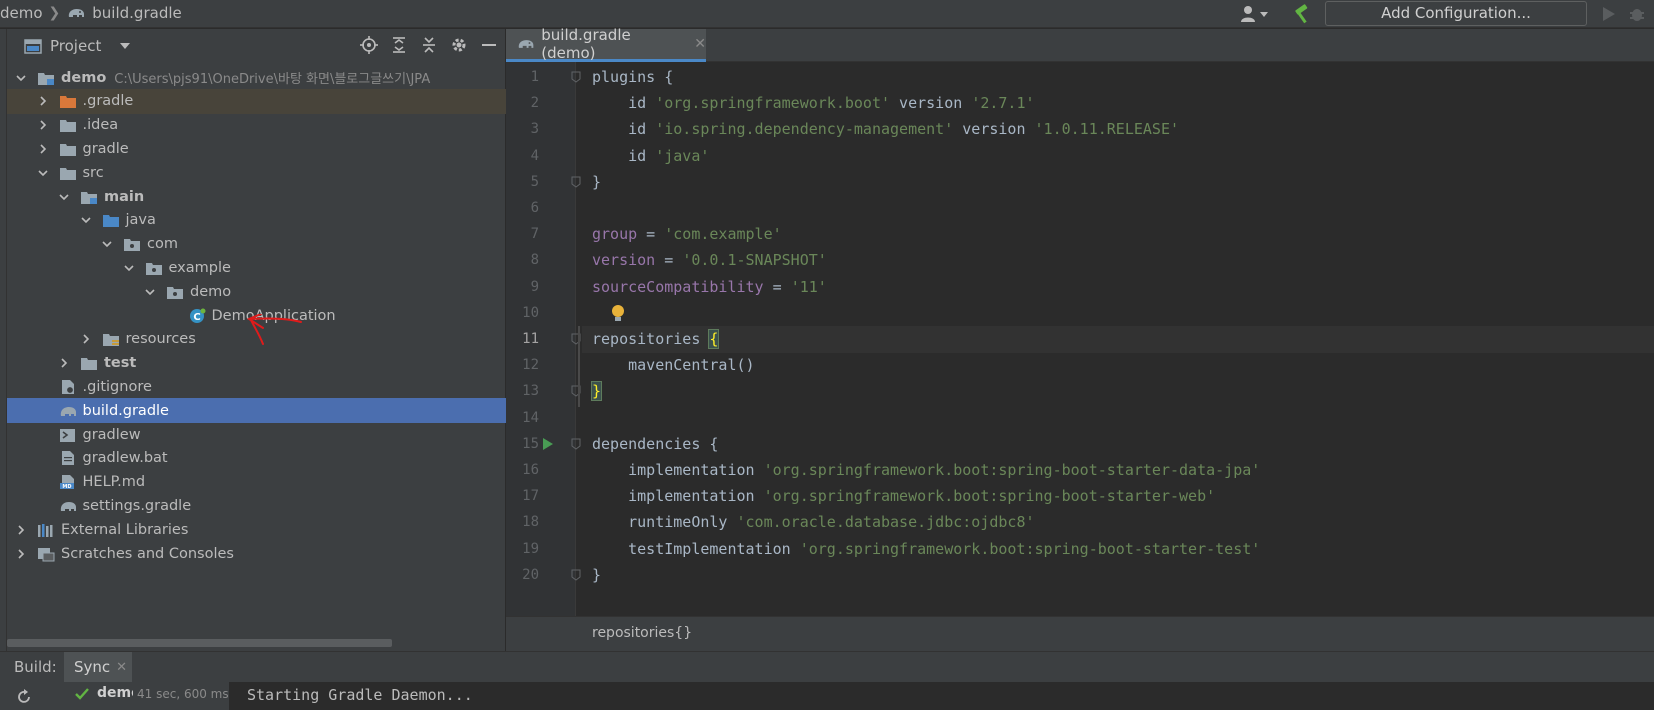 This screenshot has height=710, width=1654. I want to click on editor-tab-build-gradle: build.gradle (demo) ✕, so click(606, 44).